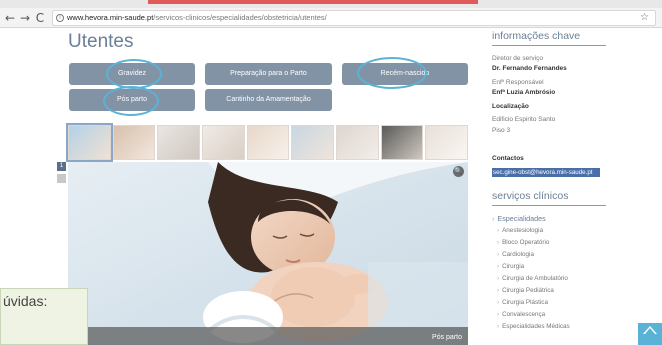 The image size is (662, 345). I want to click on sidebar-item-label: Cardiologia, so click(518, 254).